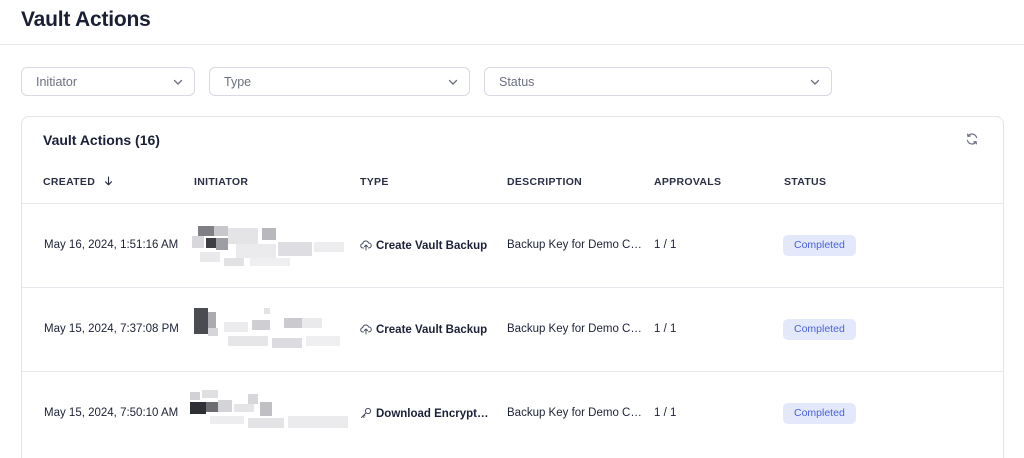 This screenshot has height=458, width=1024. Describe the element at coordinates (658, 81) in the screenshot. I see `status-filter: Status` at that location.